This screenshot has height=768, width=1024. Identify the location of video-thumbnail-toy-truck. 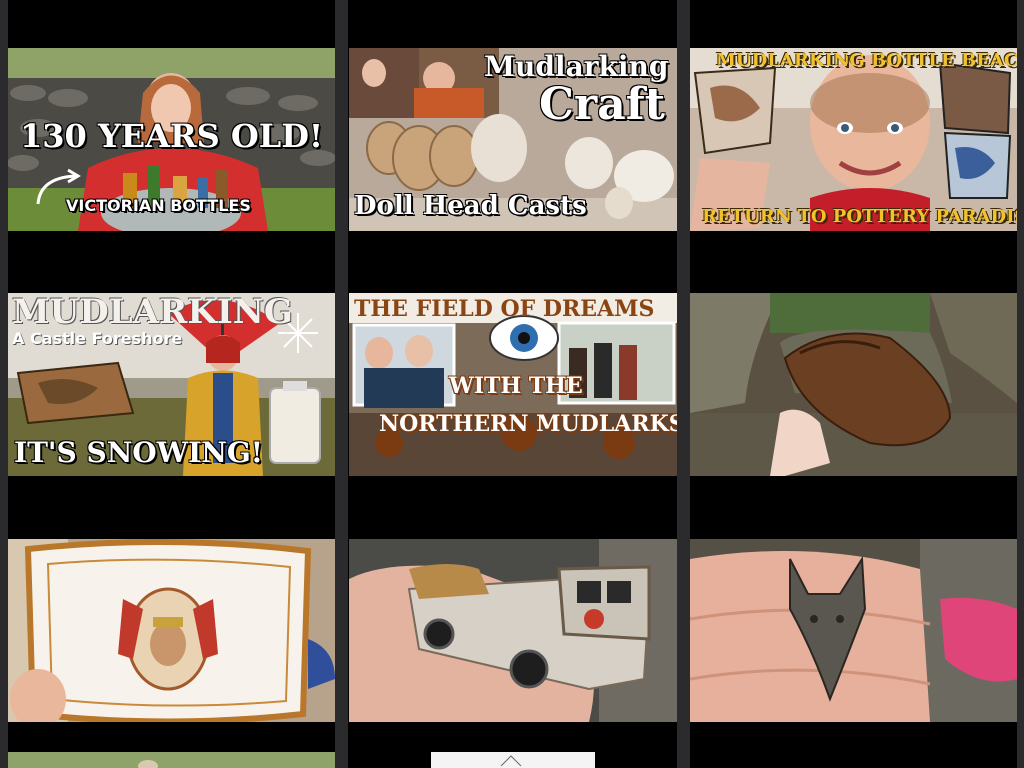
(513, 630).